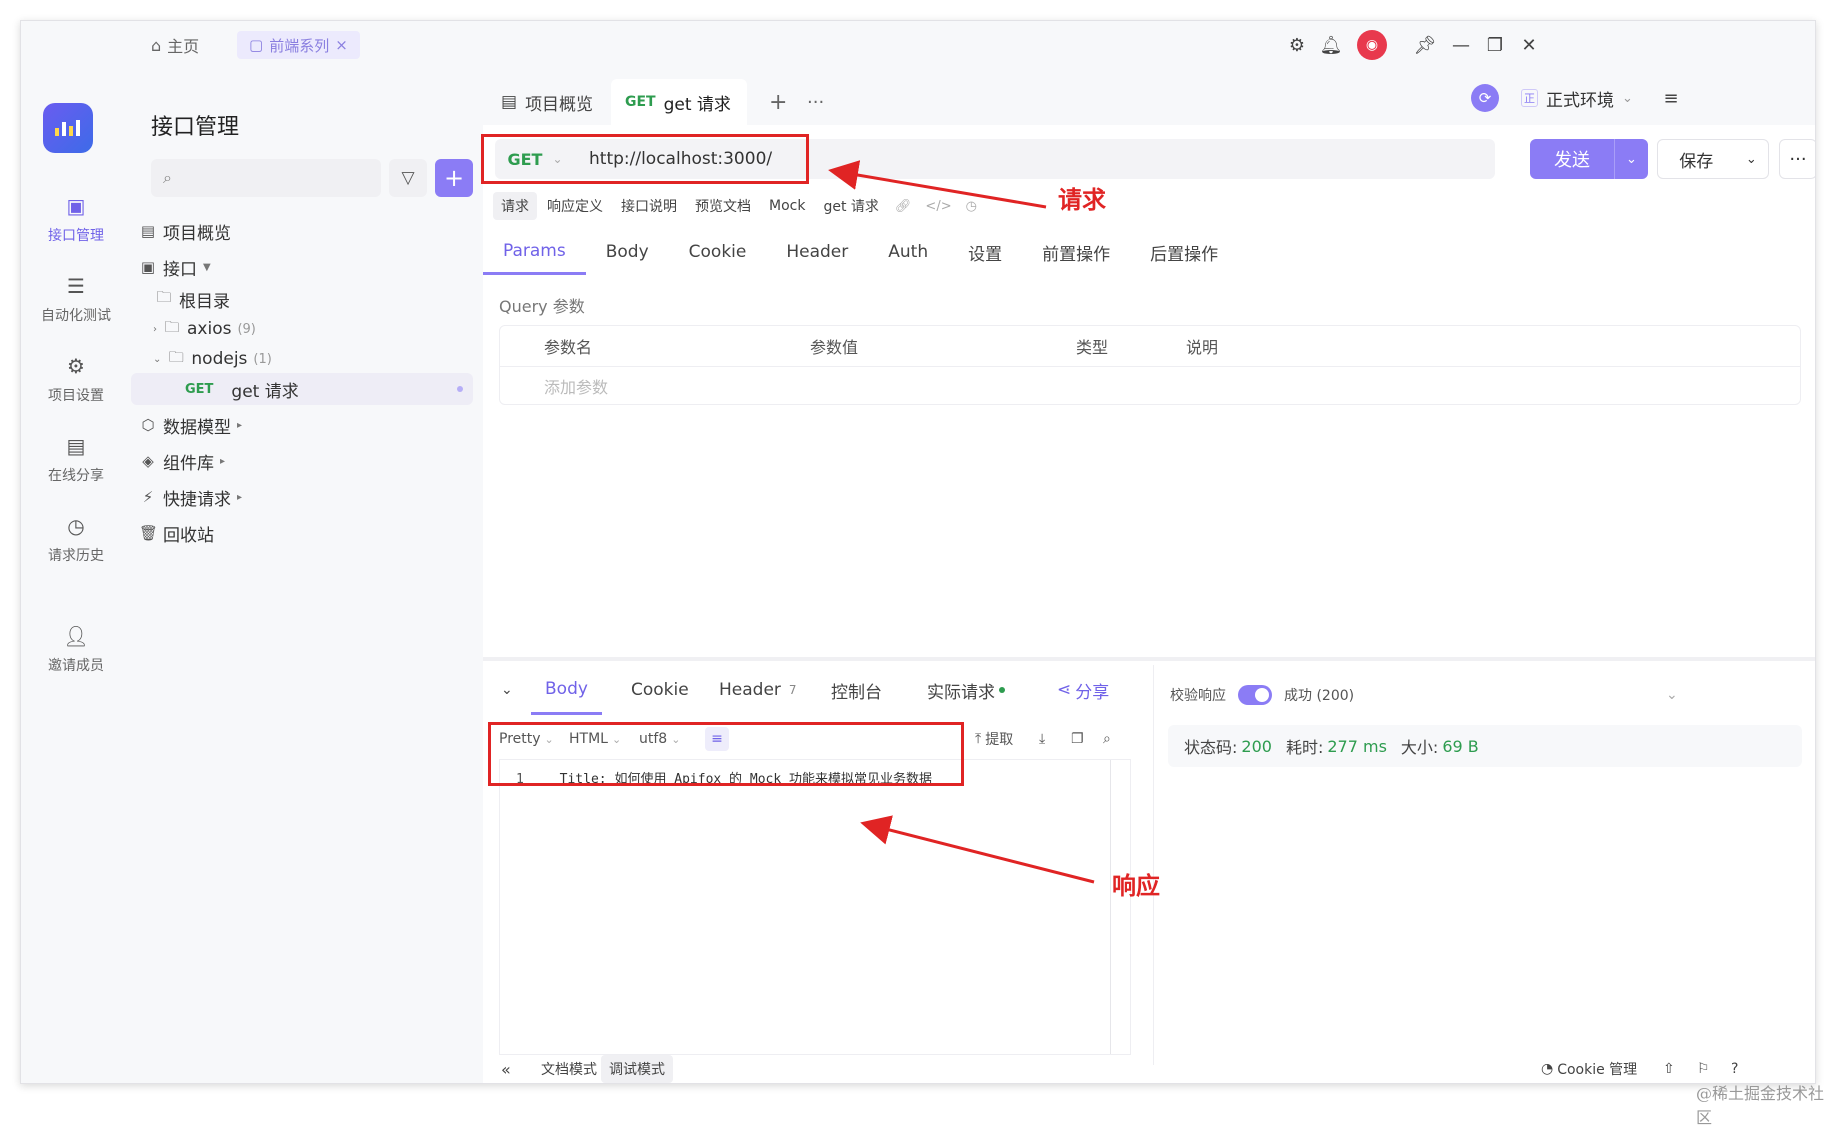  I want to click on annotation-arrows, so click(961, 522).